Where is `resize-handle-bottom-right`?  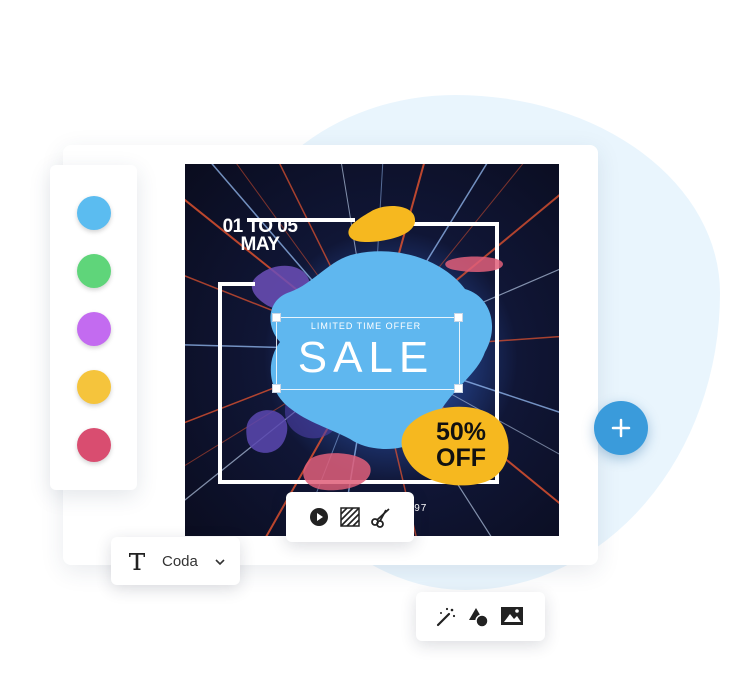 resize-handle-bottom-right is located at coordinates (458, 388).